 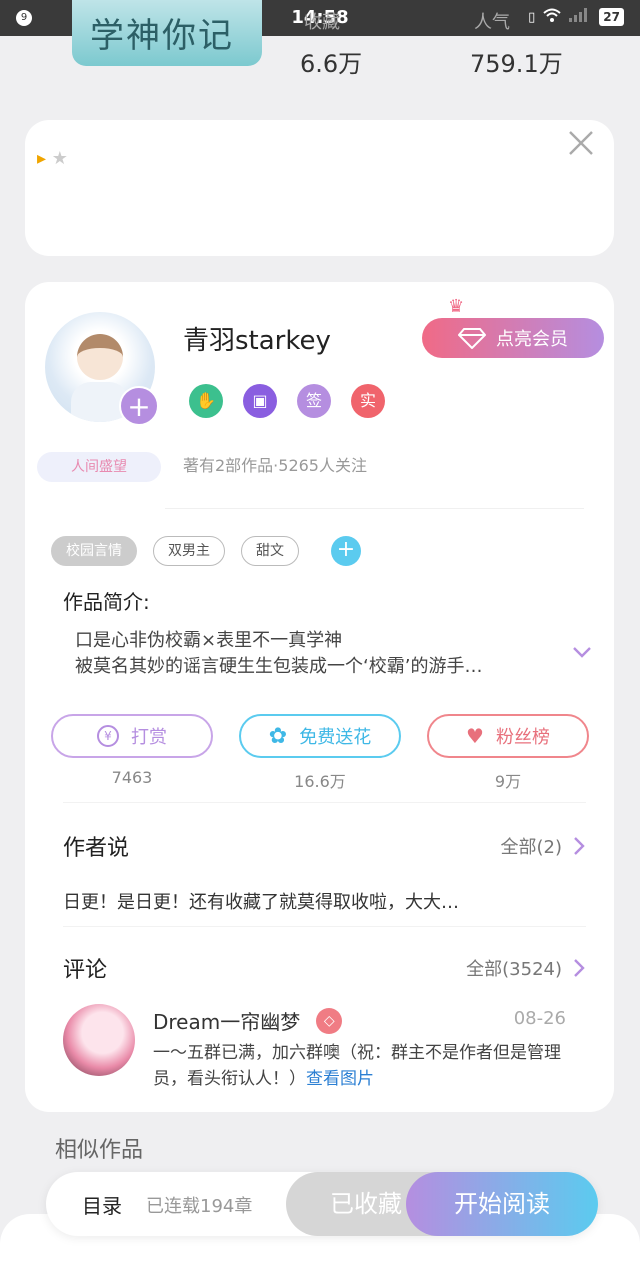 I want to click on signal-icon, so click(x=580, y=17).